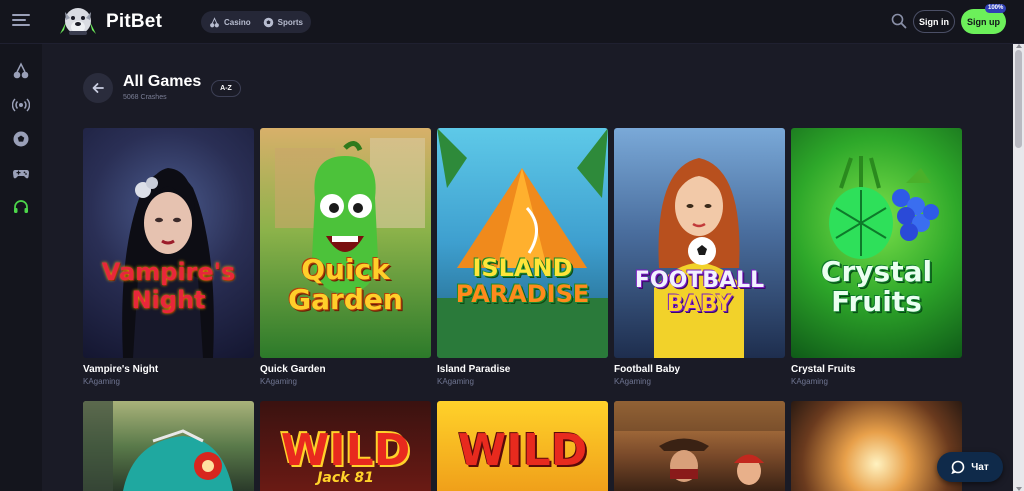  I want to click on logo: PitBet, so click(109, 22).